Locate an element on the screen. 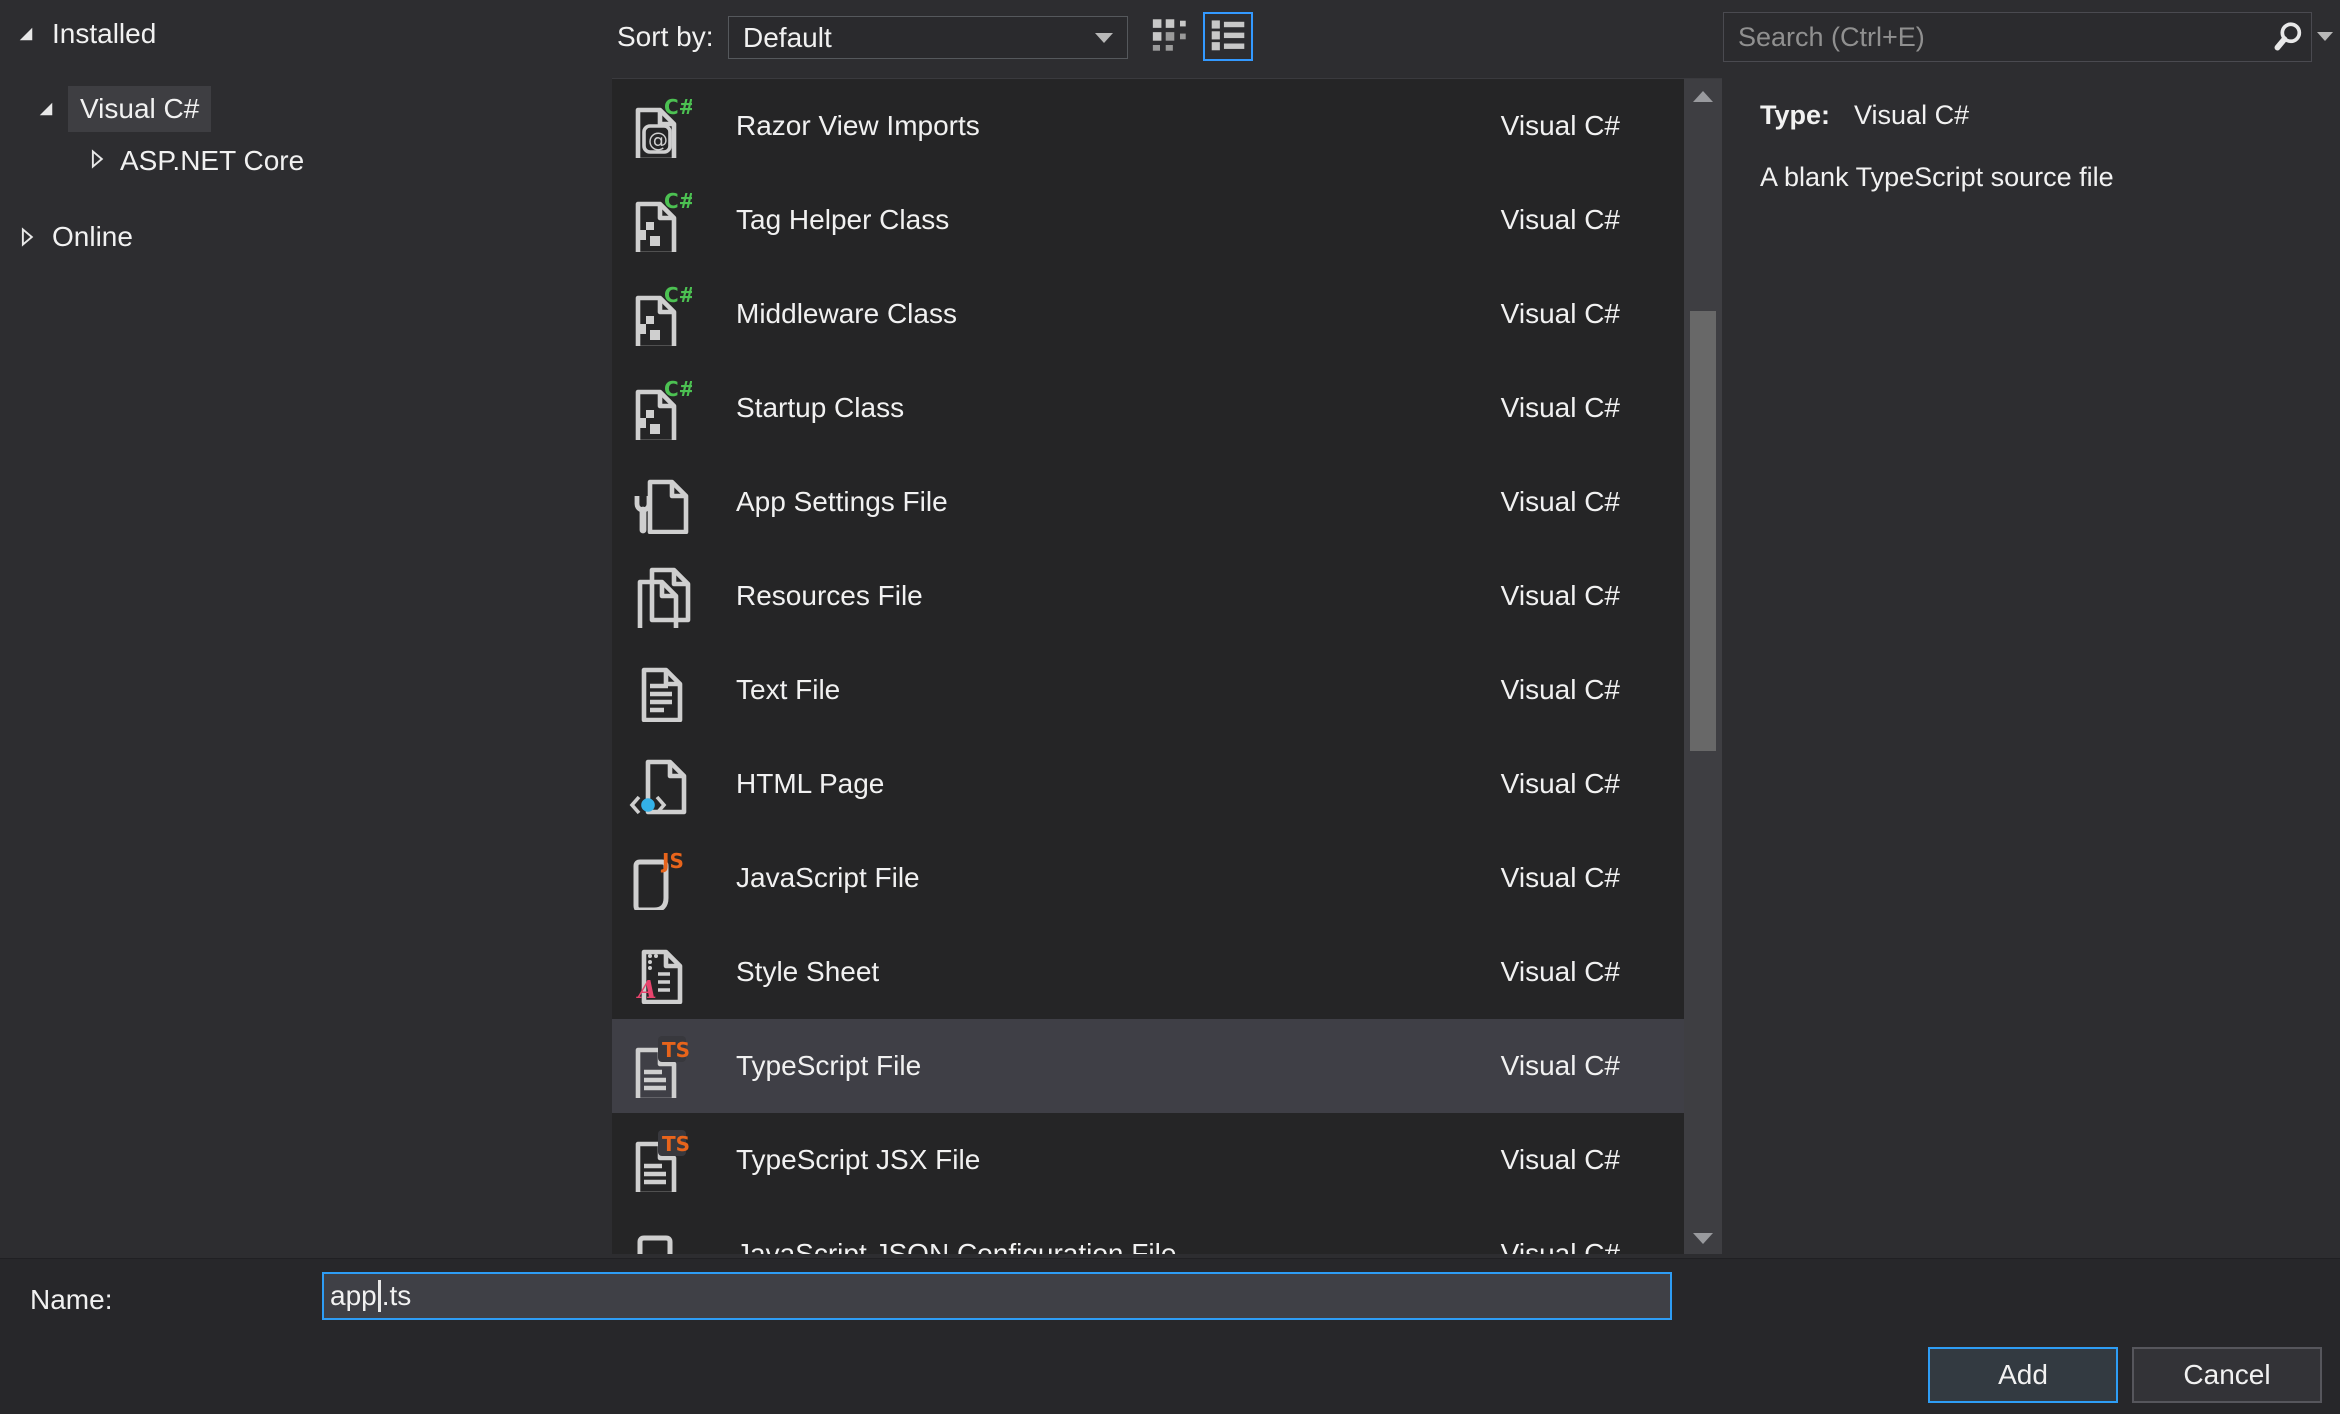  visual-csharp-expand-arrow-icon is located at coordinates (46, 109).